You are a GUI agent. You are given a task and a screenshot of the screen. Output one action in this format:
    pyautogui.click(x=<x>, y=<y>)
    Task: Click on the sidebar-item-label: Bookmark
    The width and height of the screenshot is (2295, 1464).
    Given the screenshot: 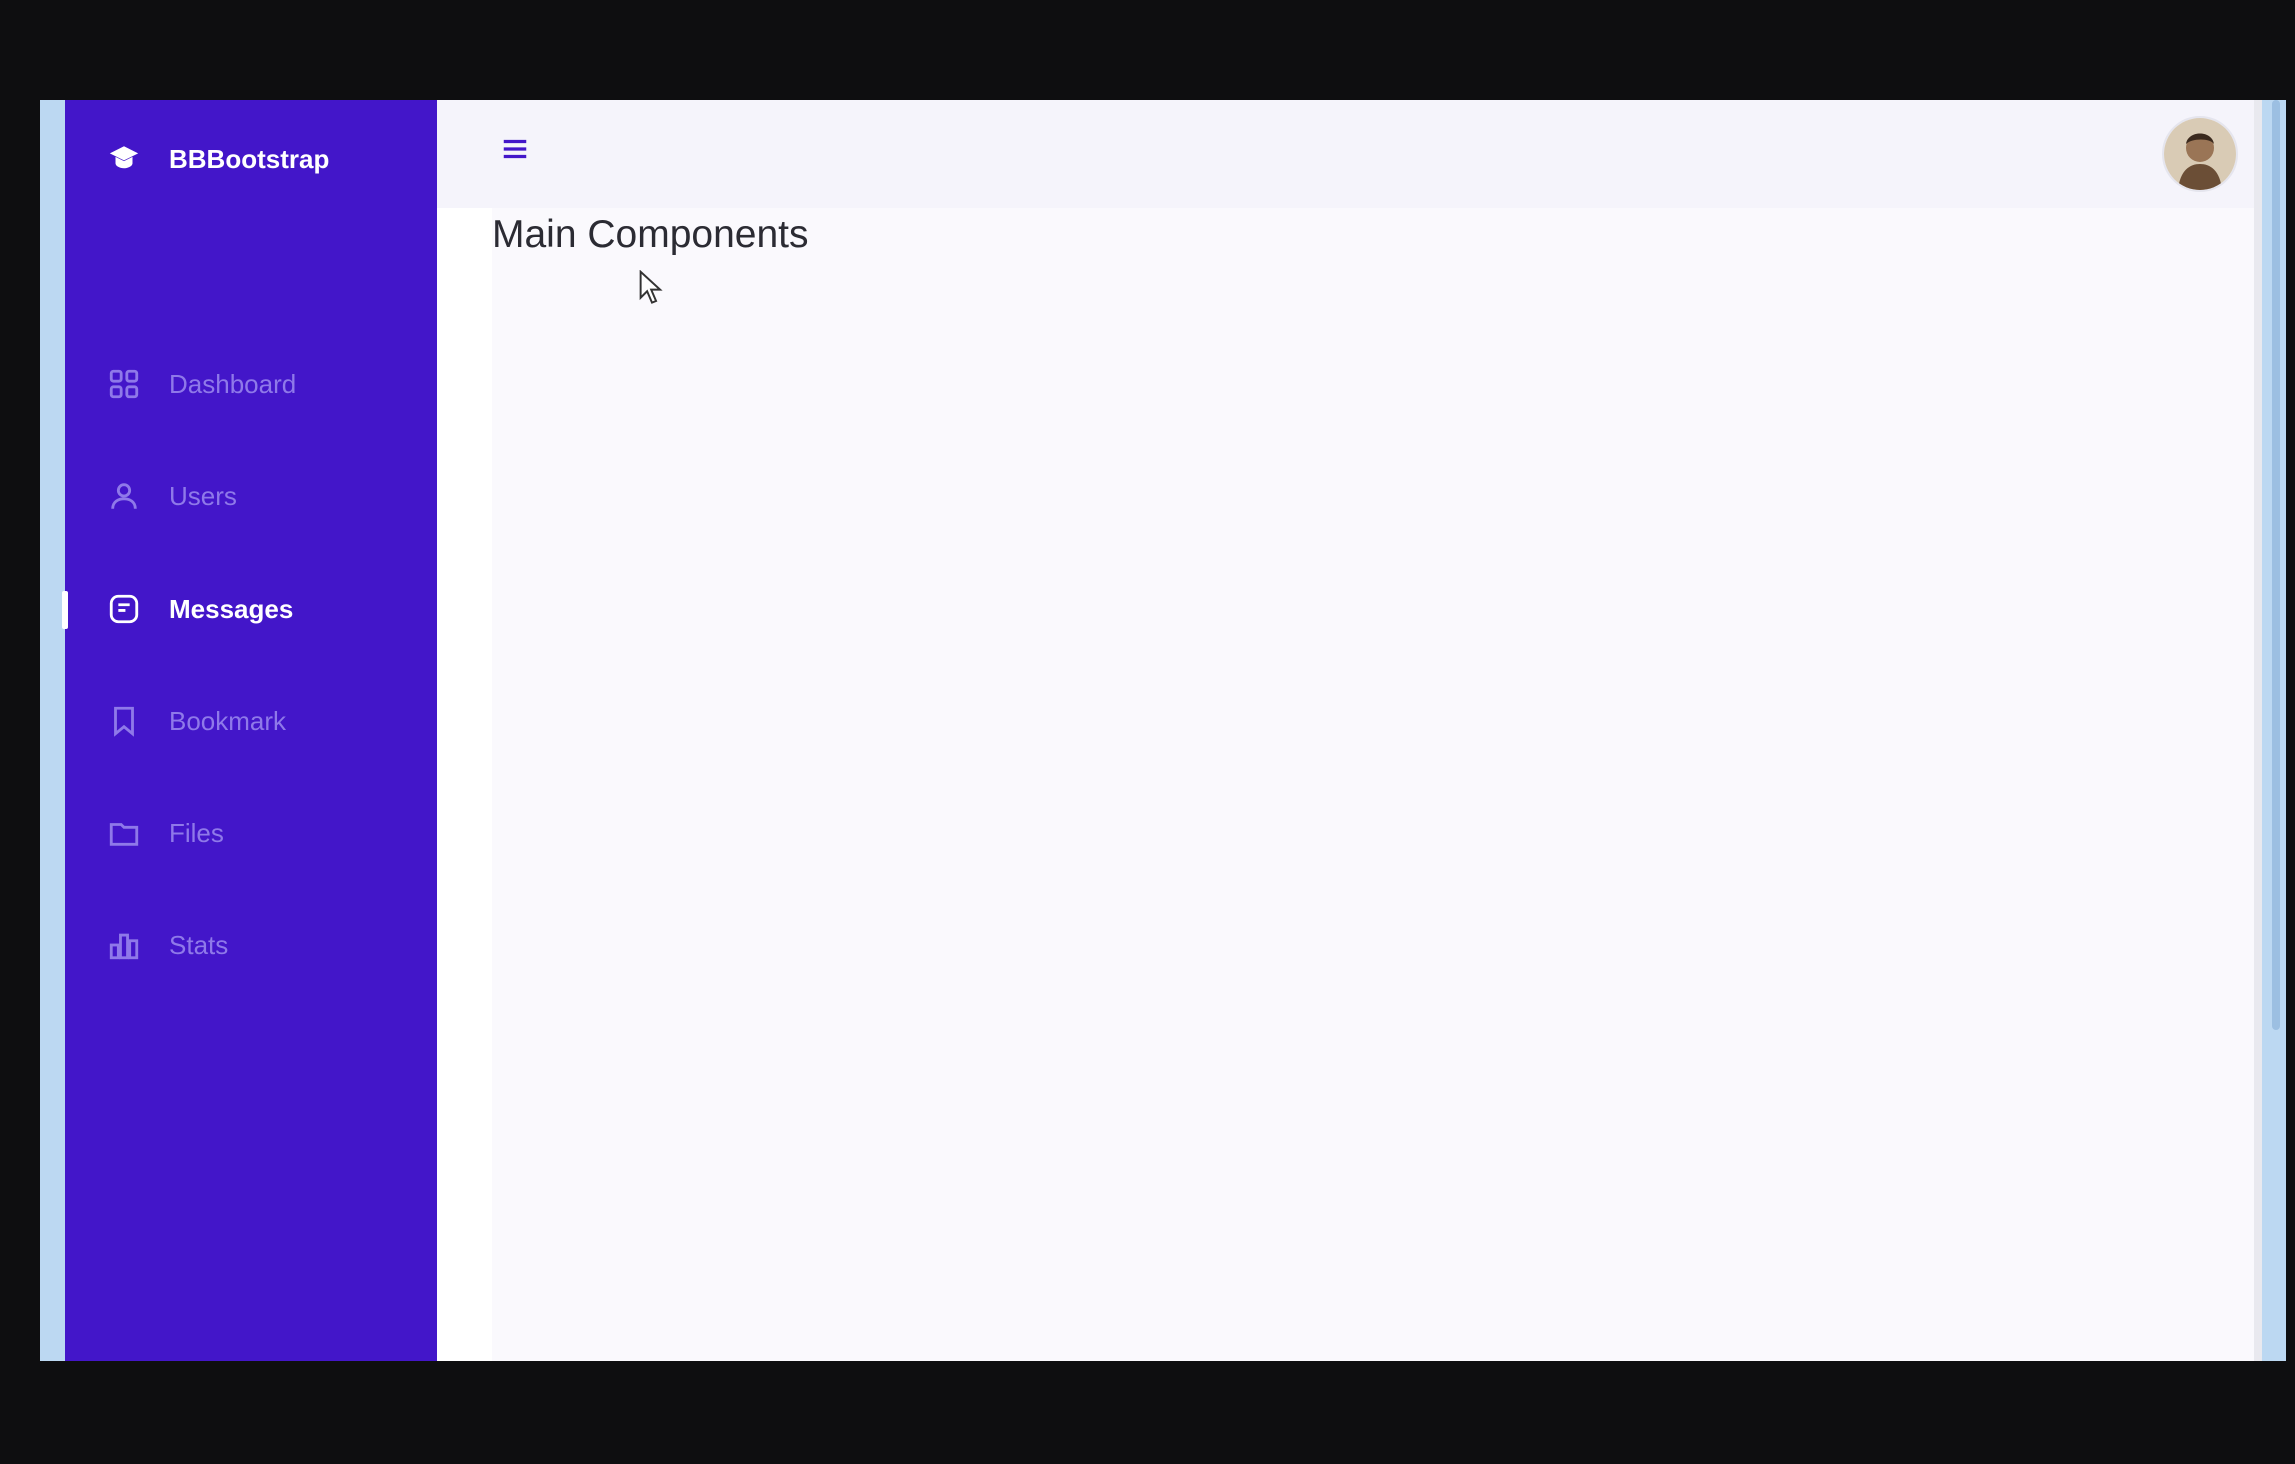 What is the action you would take?
    pyautogui.click(x=228, y=721)
    